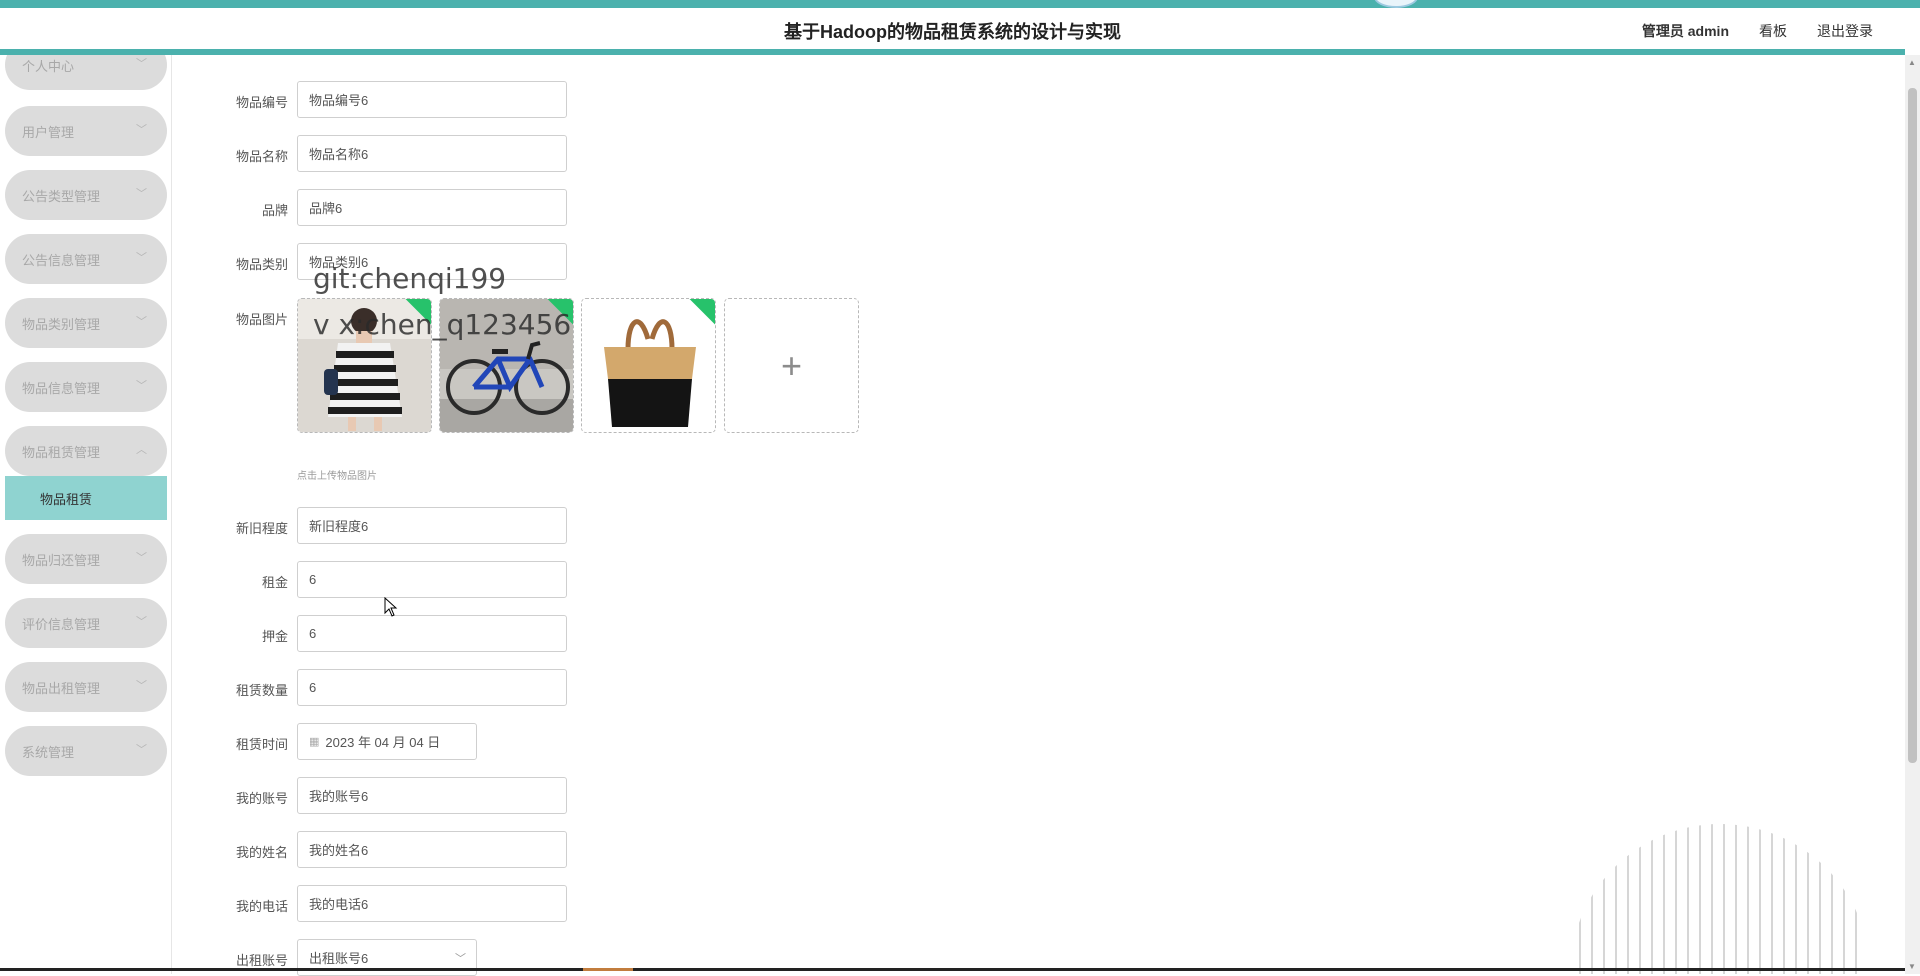 The height and width of the screenshot is (976, 1920). What do you see at coordinates (337, 476) in the screenshot?
I see `upload-hint: 点击上传物品图片` at bounding box center [337, 476].